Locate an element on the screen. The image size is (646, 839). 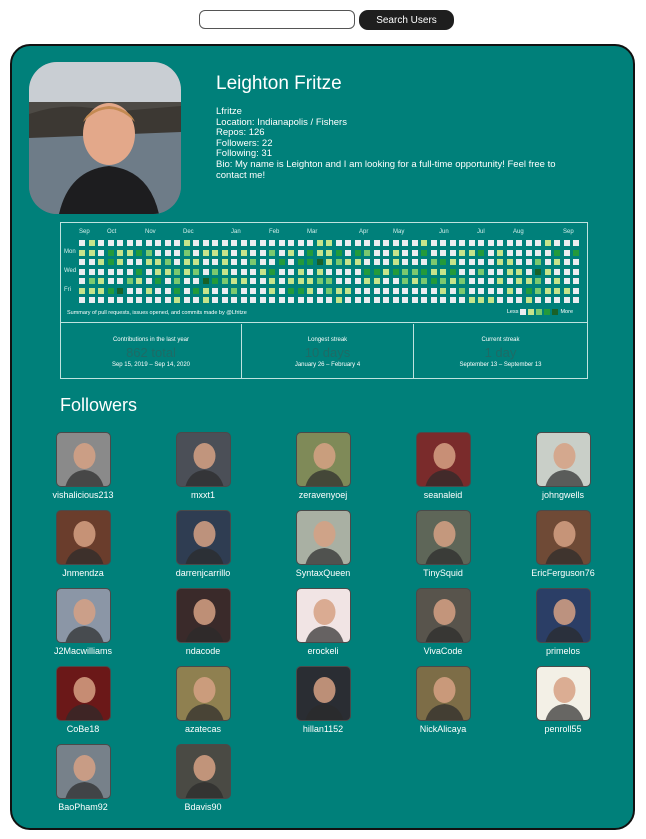
follower-item: SyntaxQueen is located at coordinates (323, 544).